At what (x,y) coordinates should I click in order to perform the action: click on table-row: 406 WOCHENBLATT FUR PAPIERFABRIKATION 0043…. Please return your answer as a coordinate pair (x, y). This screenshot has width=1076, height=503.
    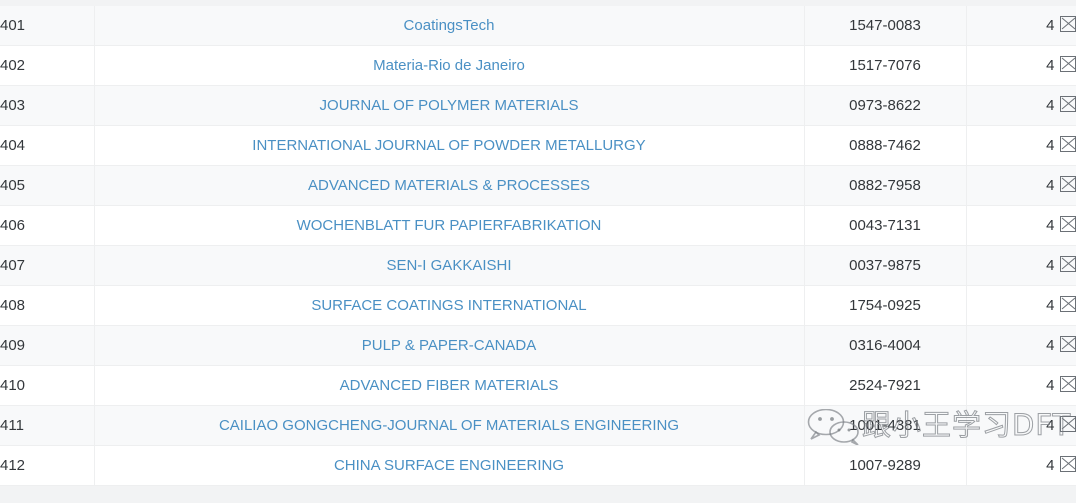
    Looking at the image, I should click on (538, 225).